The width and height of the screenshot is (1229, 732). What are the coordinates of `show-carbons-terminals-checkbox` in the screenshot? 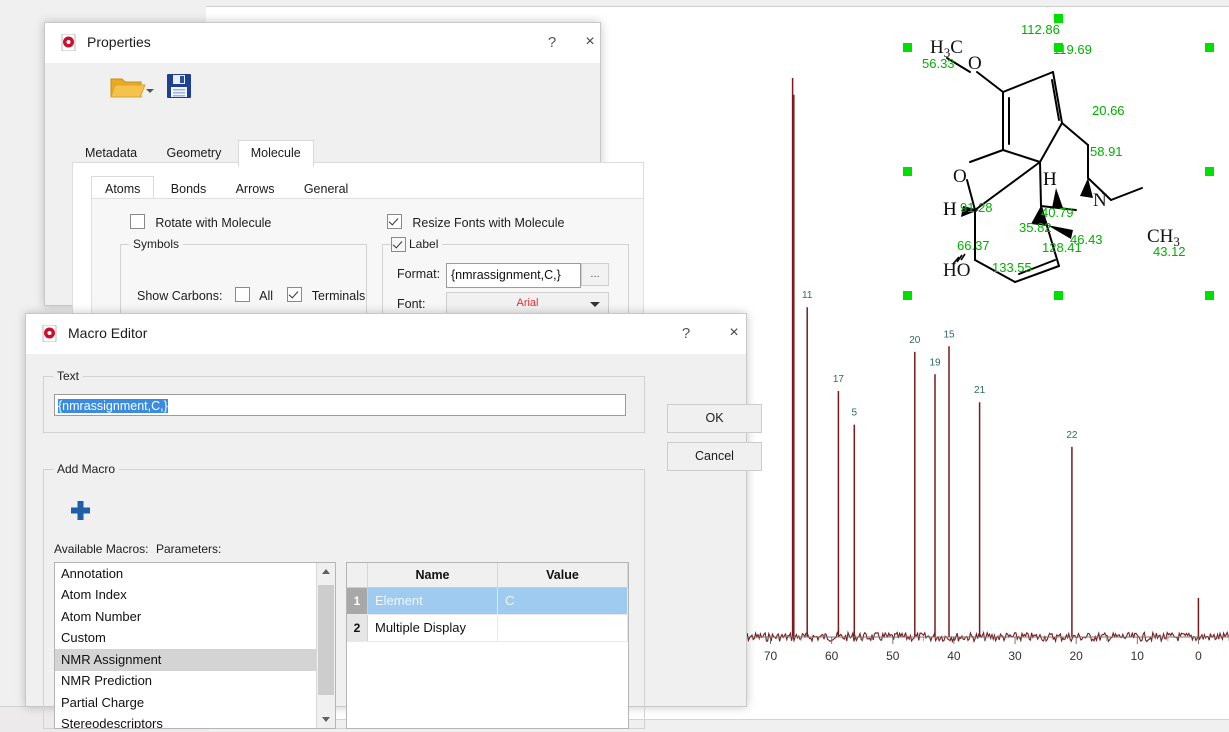 It's located at (295, 294).